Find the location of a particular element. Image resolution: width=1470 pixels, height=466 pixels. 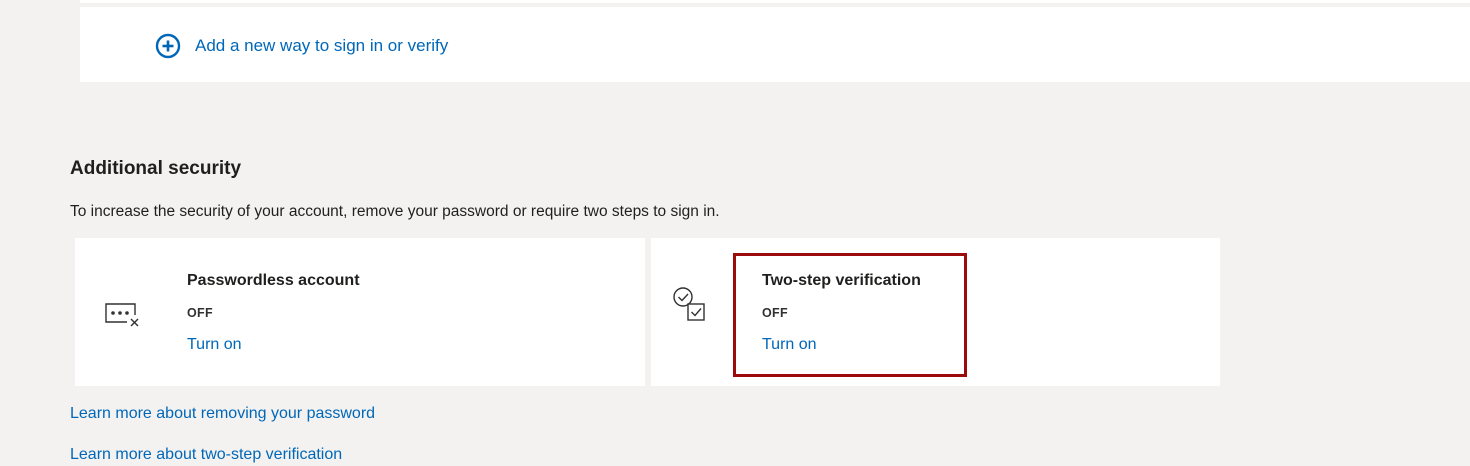

passwordless-account-card: Passwordless account OFF Turn on is located at coordinates (360, 312).